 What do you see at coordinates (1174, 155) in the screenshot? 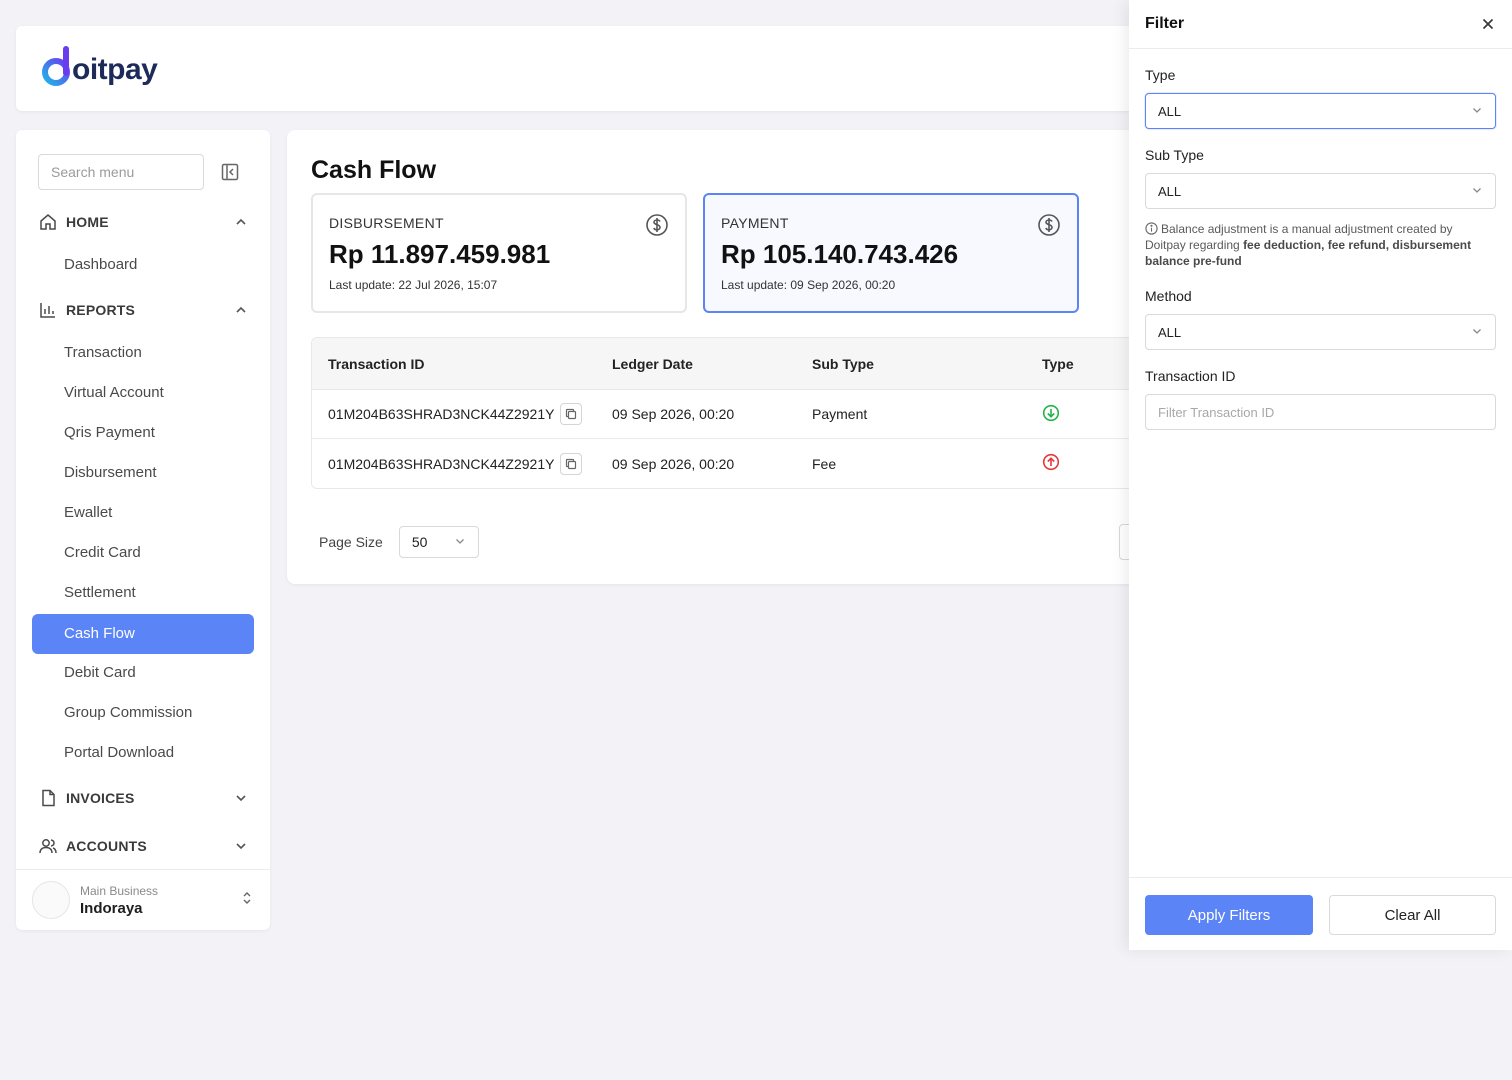
I see `sub-type-label: Sub Type` at bounding box center [1174, 155].